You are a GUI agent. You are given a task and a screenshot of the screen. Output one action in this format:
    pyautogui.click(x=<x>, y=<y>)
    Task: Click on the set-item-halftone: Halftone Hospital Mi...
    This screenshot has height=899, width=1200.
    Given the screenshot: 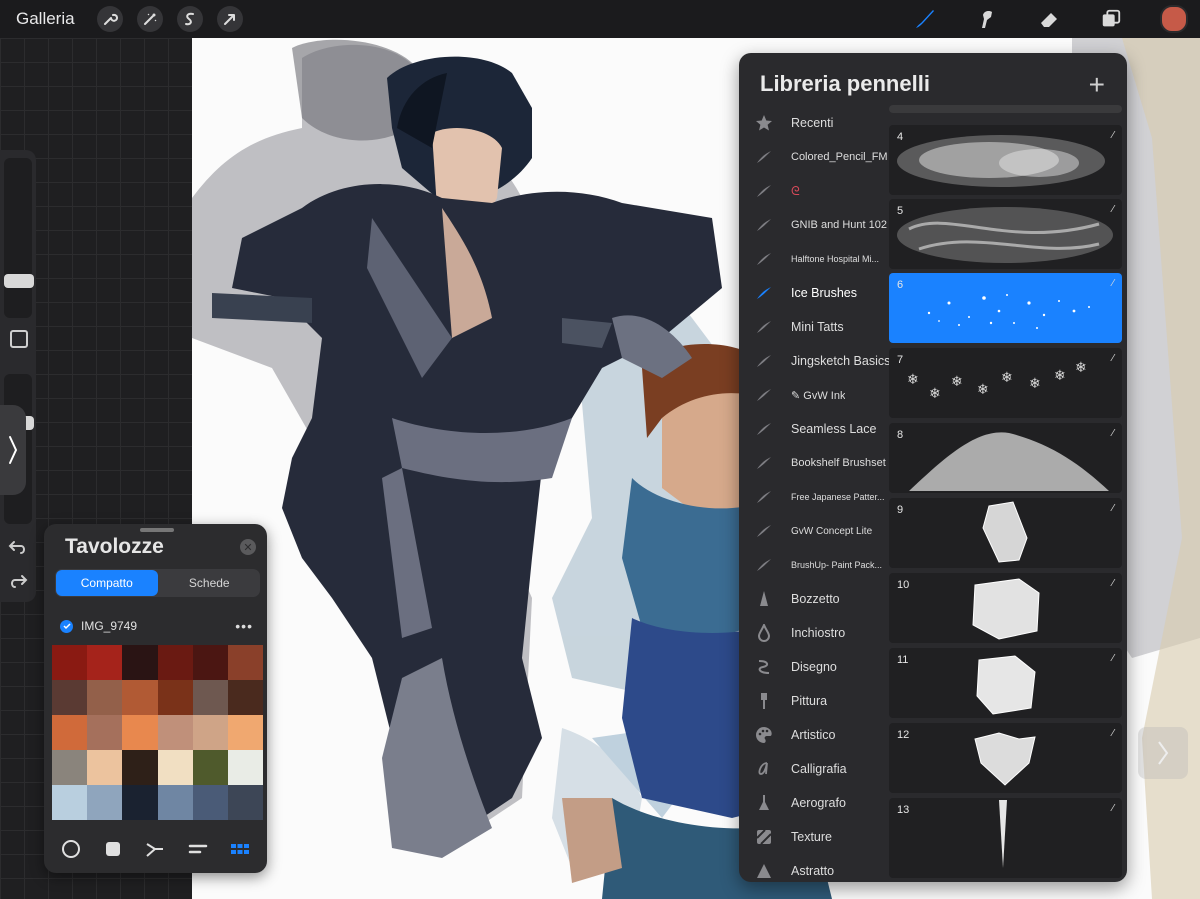 What is the action you would take?
    pyautogui.click(x=814, y=259)
    